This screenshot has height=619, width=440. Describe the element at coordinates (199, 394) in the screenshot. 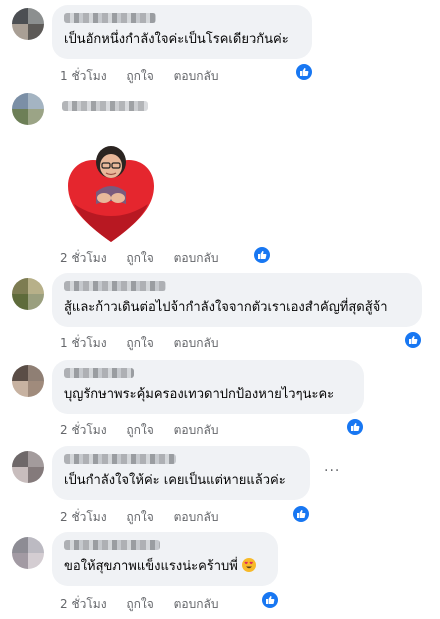

I see `comment-text: บุญรักษาพระคุ้มครองเทวดาปกป้องหายไวๆนะคะ` at that location.